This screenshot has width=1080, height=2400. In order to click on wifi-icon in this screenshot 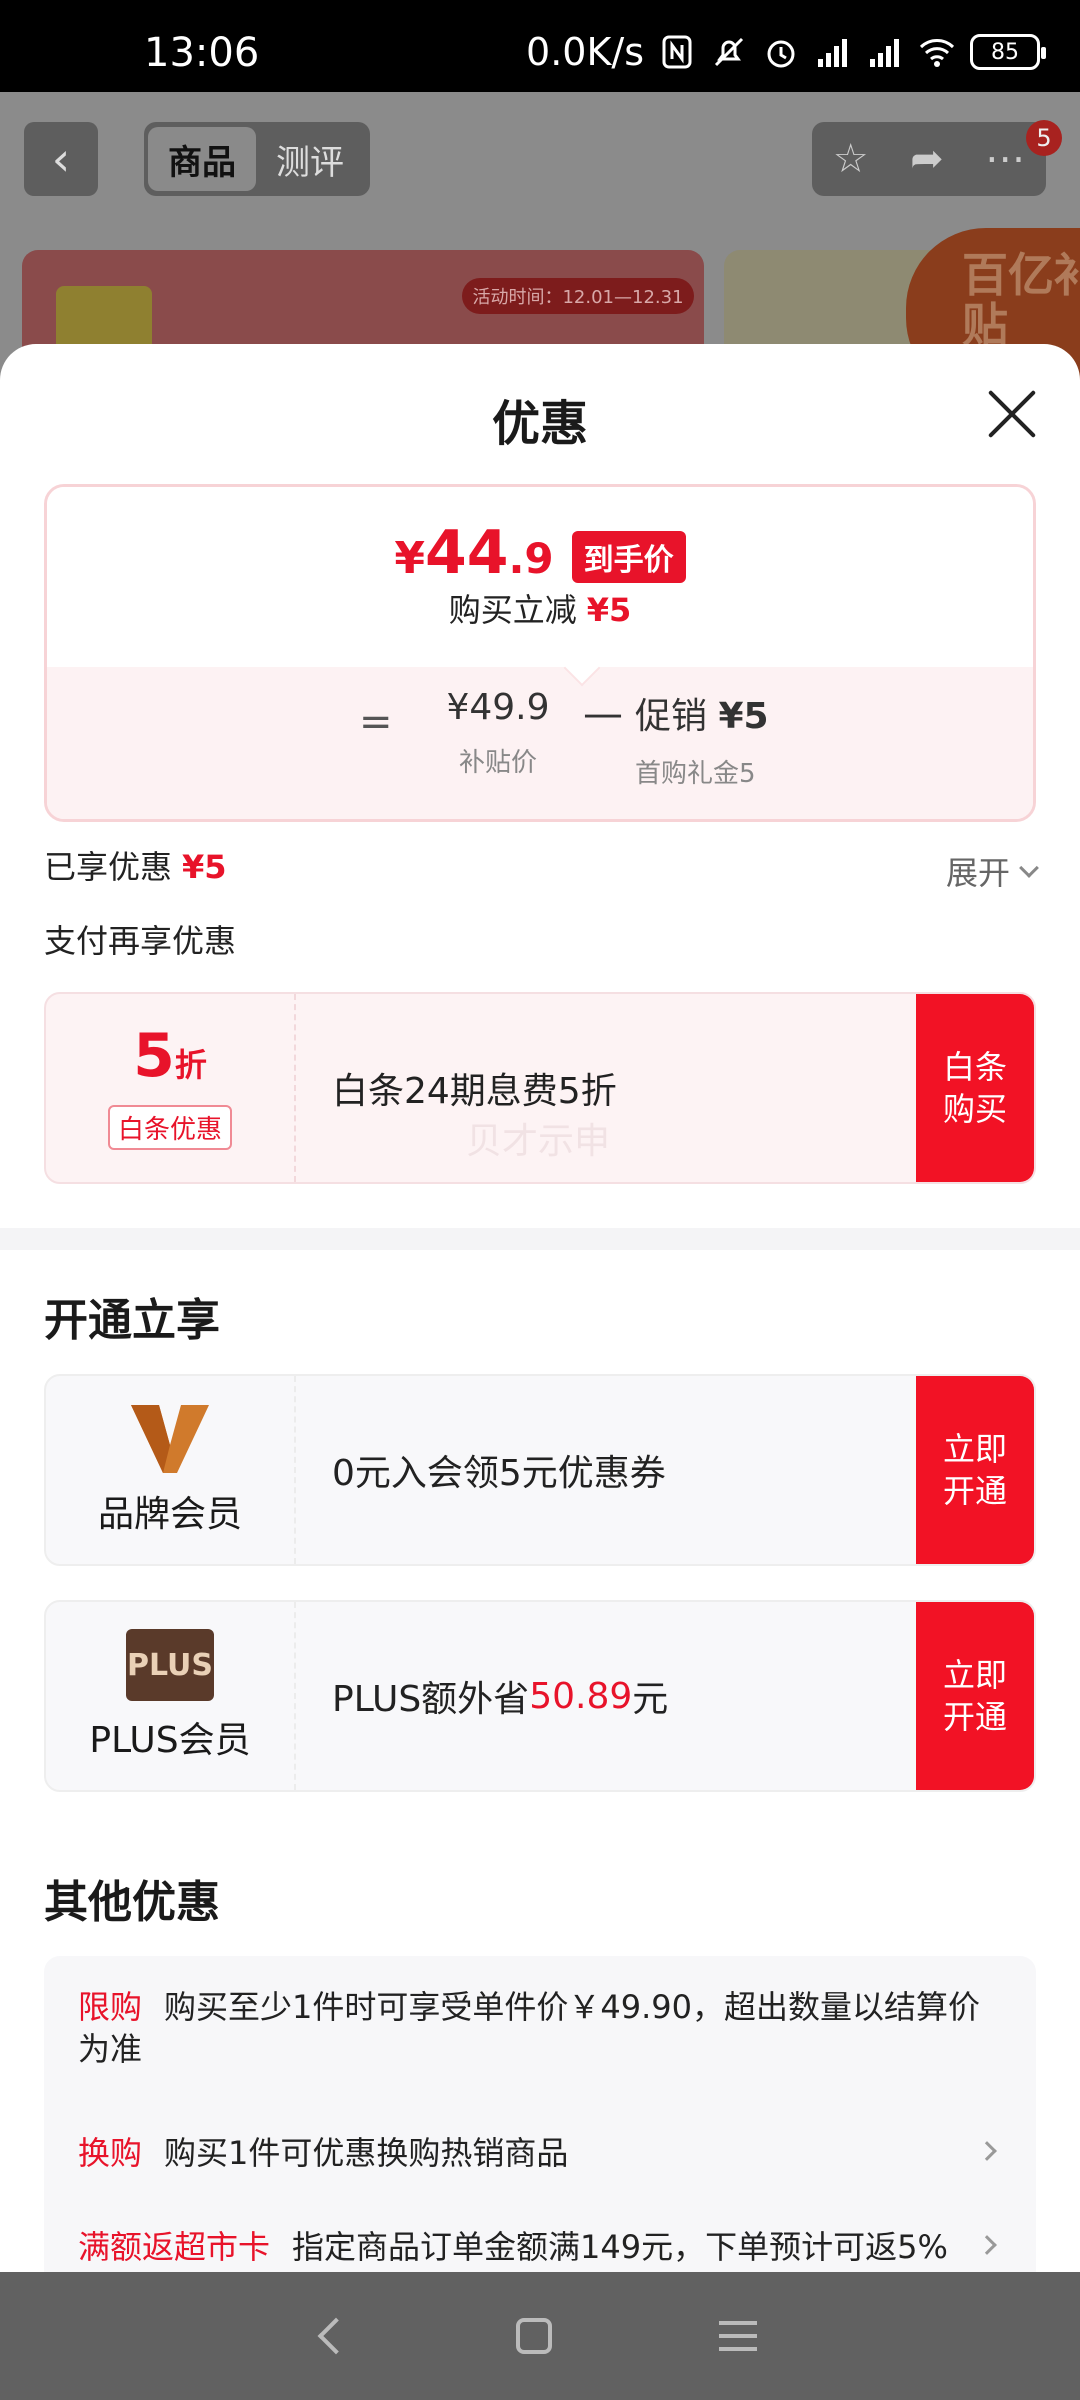, I will do `click(937, 53)`.